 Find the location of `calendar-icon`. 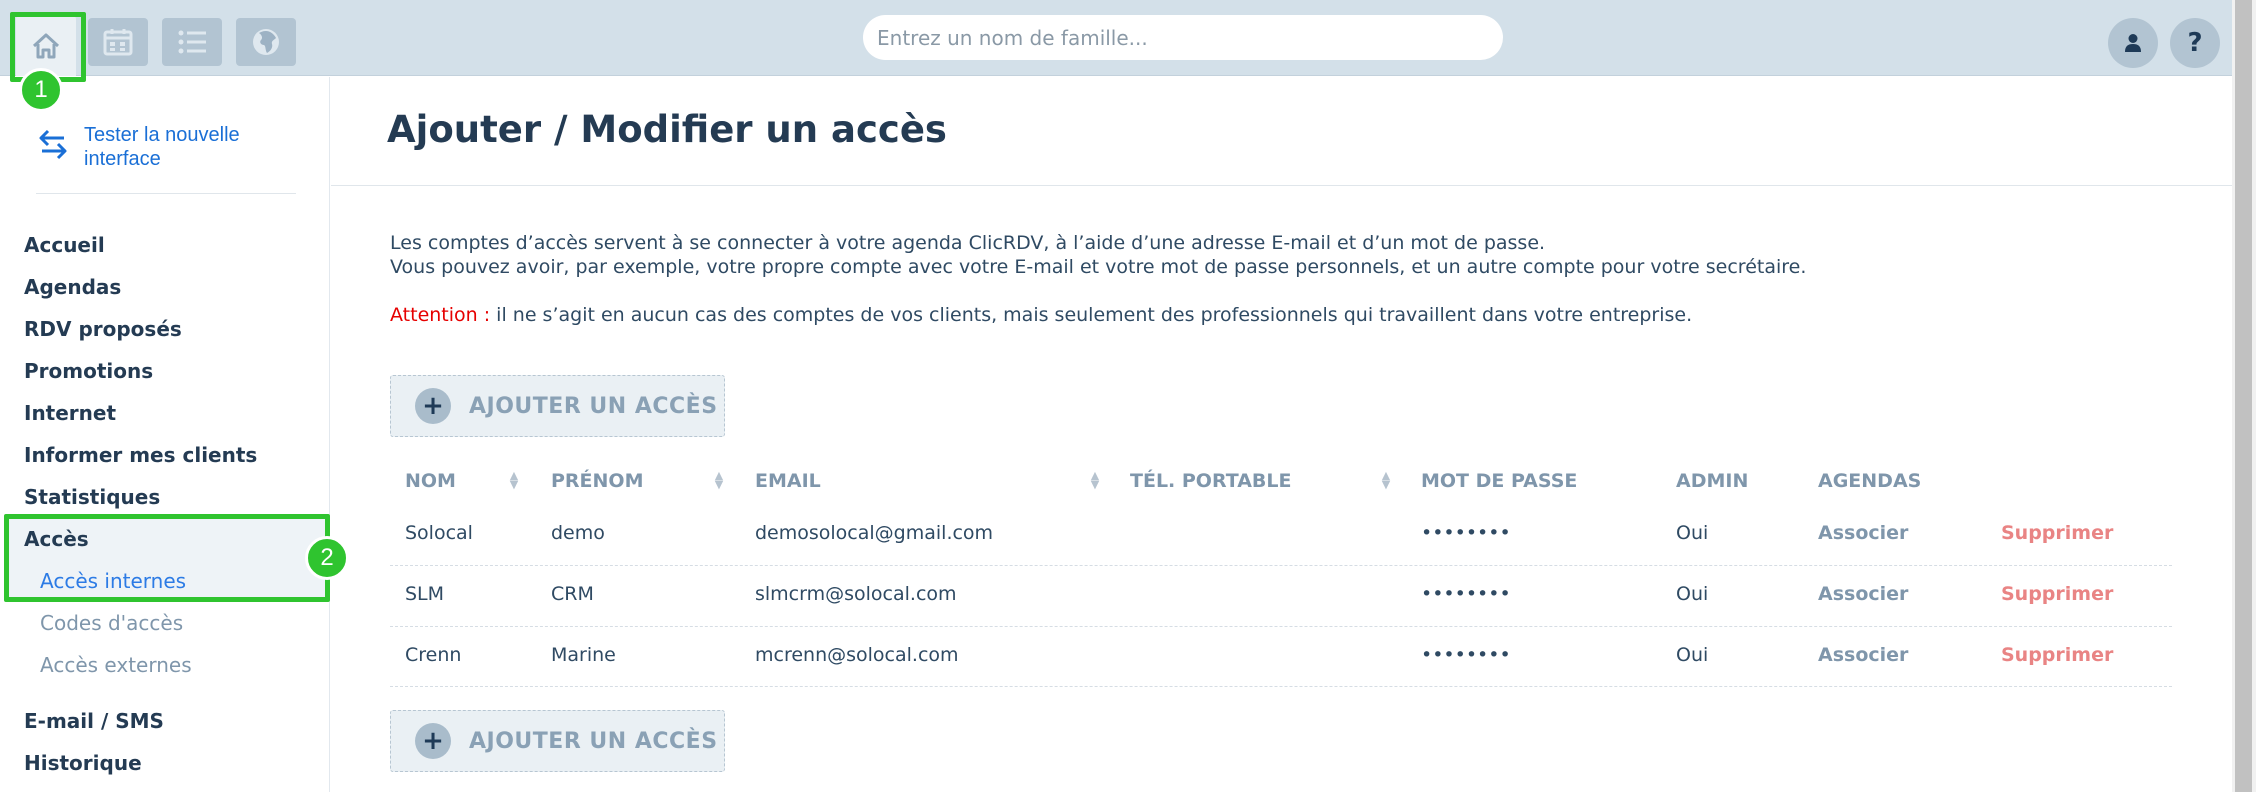

calendar-icon is located at coordinates (118, 42).